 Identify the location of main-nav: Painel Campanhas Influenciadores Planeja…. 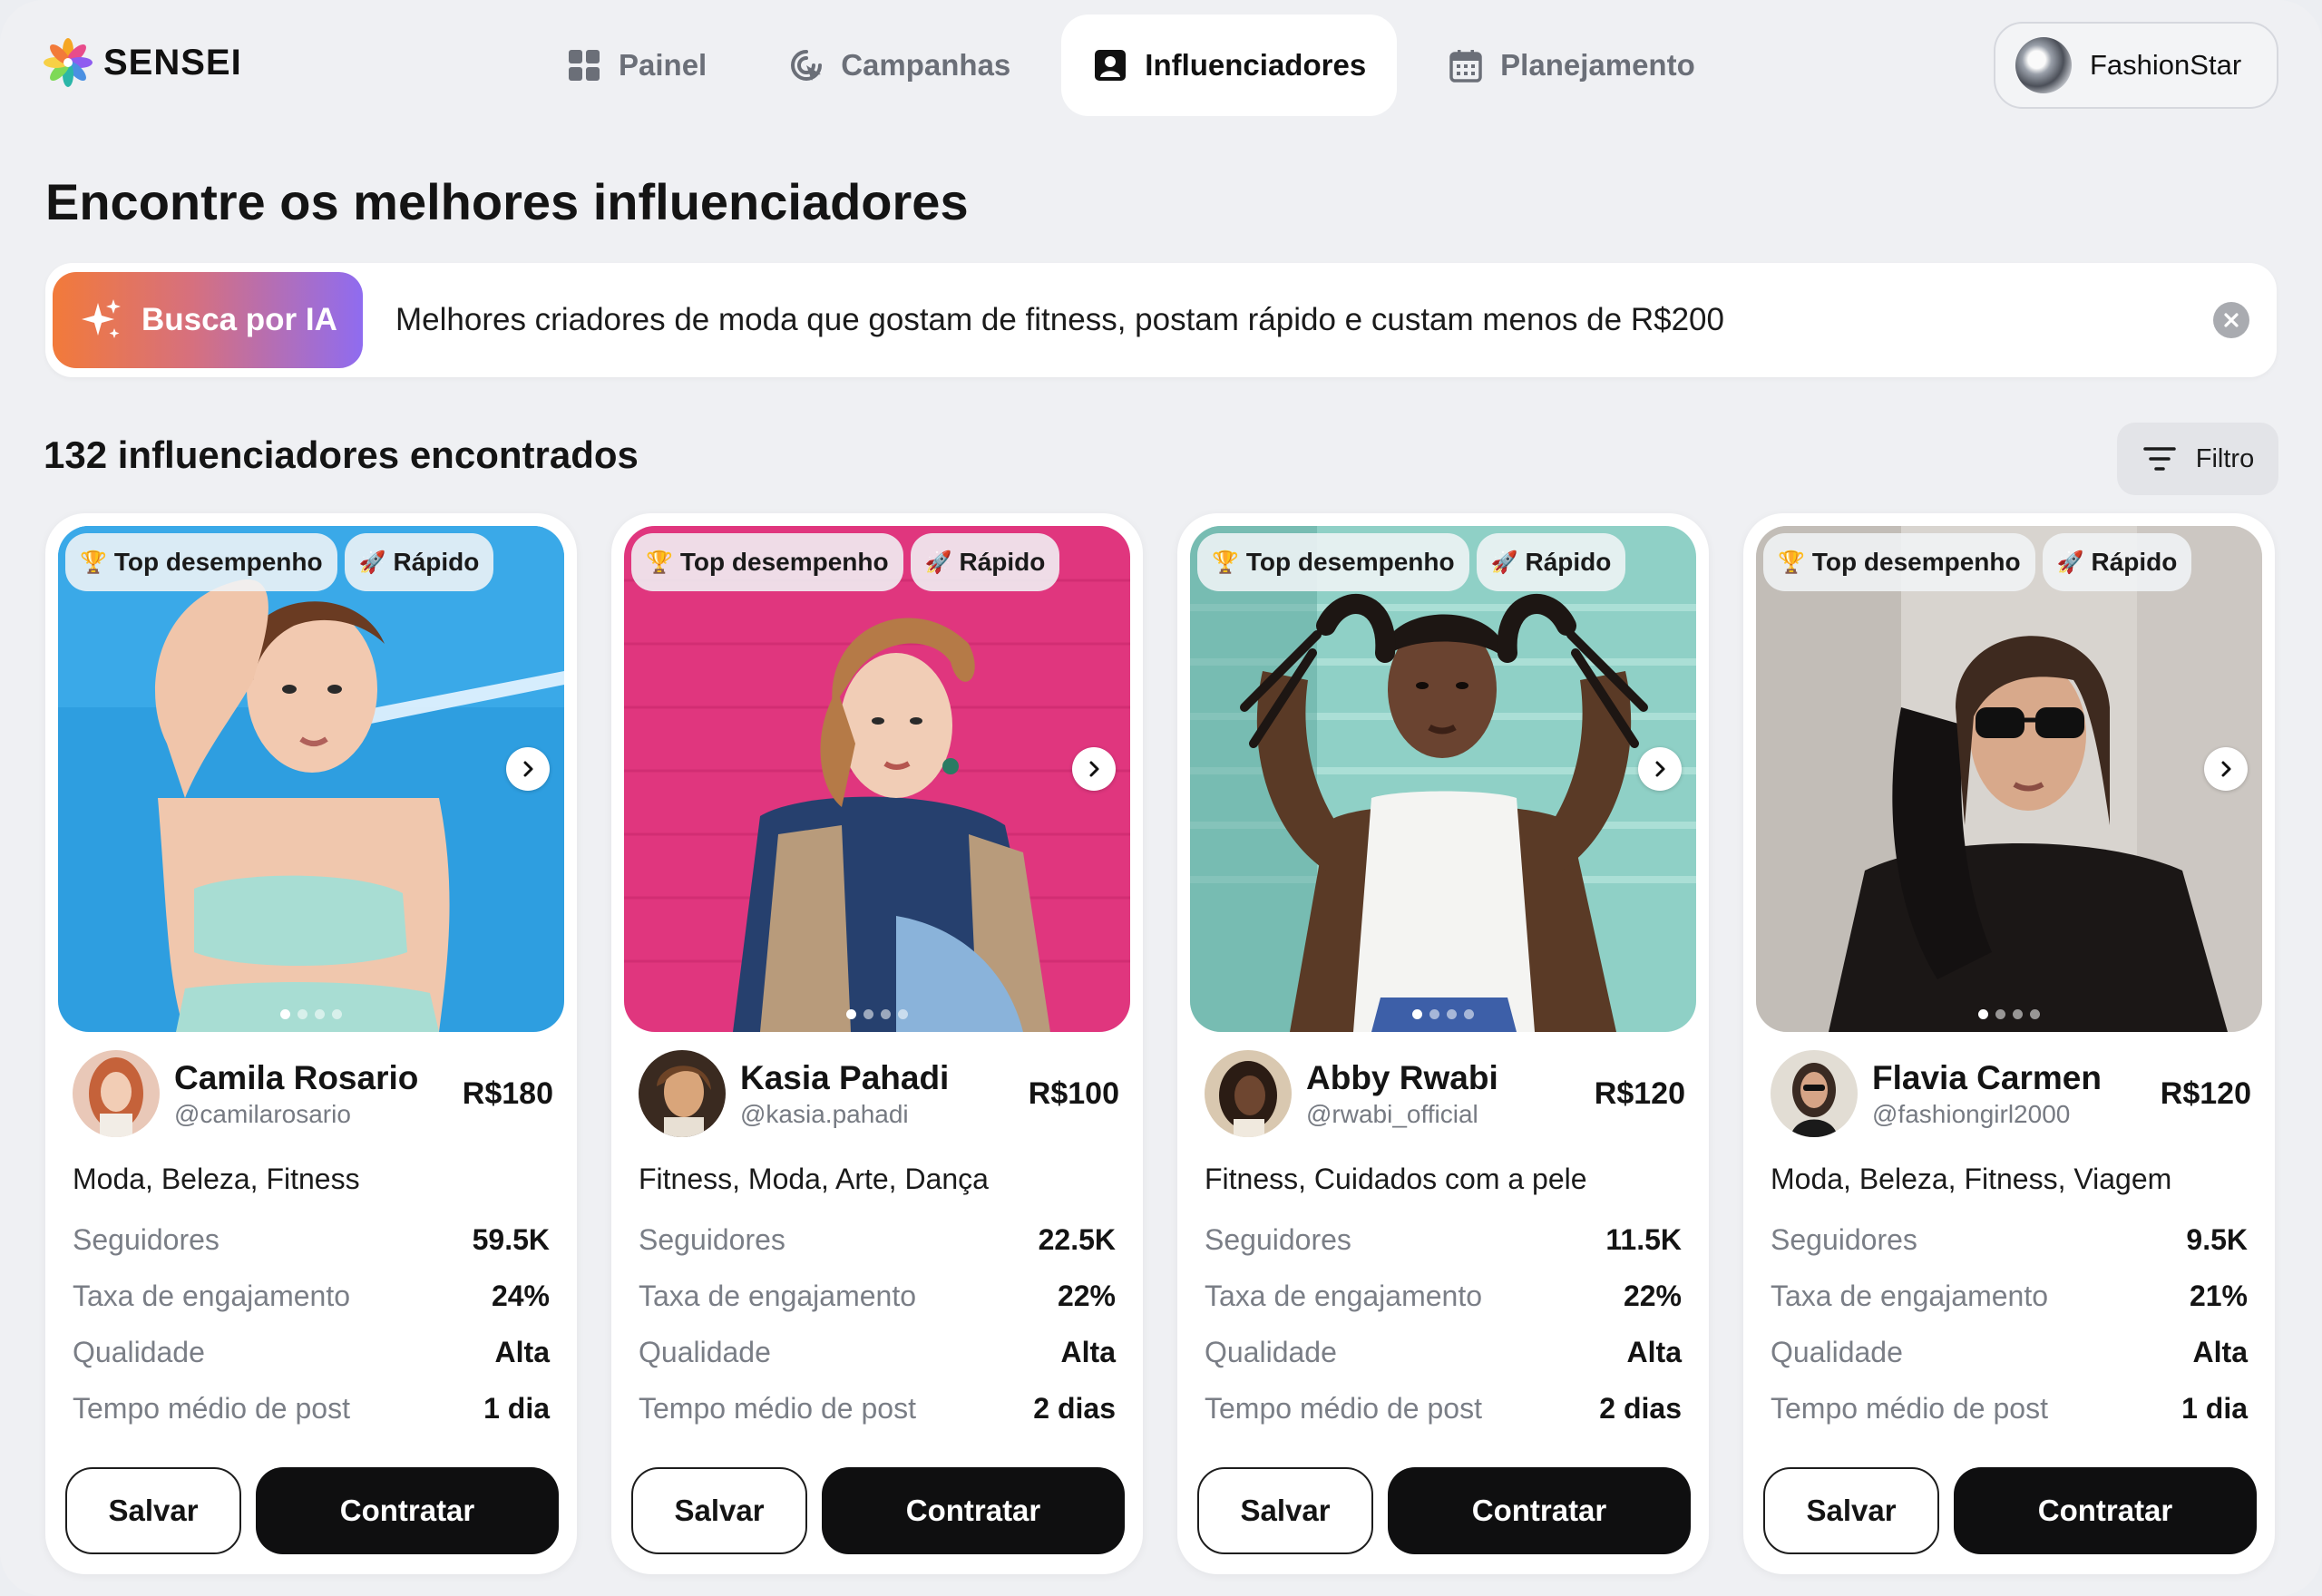
(1130, 65).